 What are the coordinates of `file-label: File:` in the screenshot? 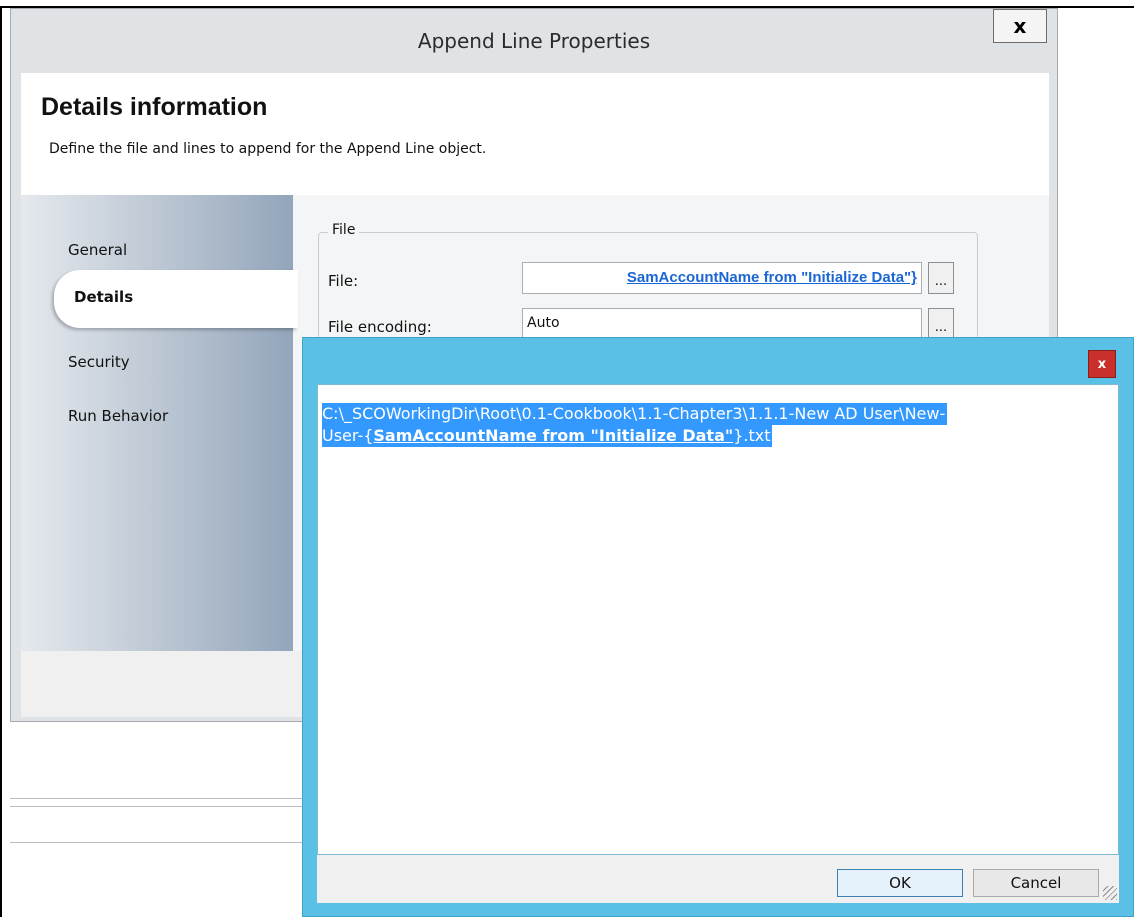 It's located at (343, 281).